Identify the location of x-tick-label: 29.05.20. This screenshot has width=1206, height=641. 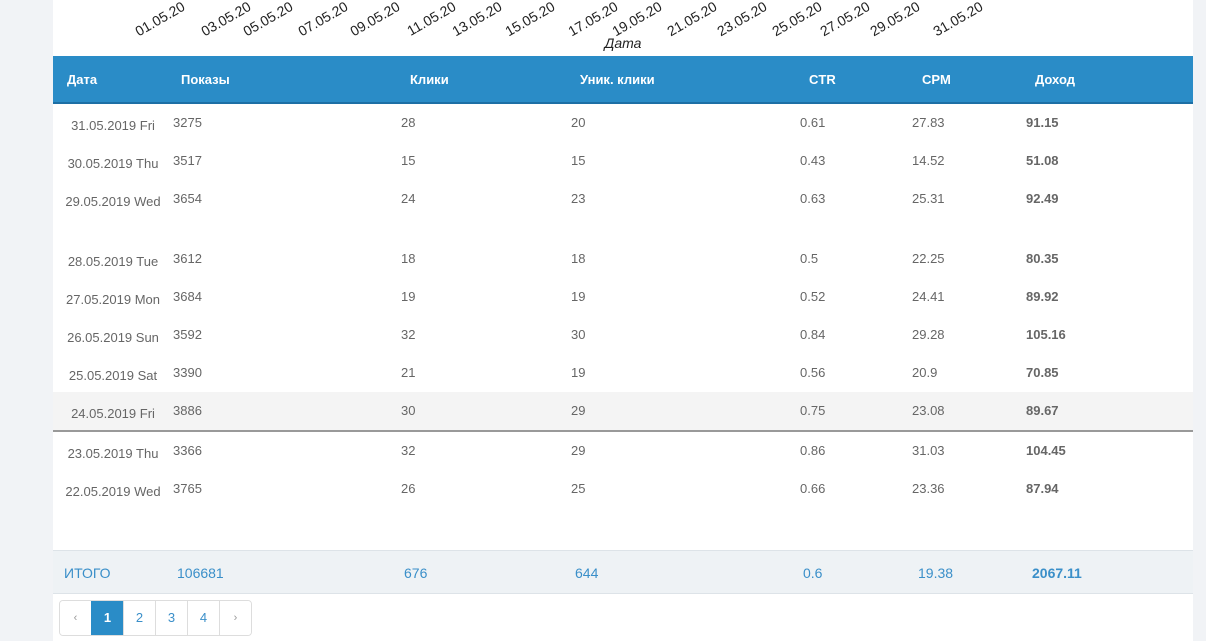
(895, 20).